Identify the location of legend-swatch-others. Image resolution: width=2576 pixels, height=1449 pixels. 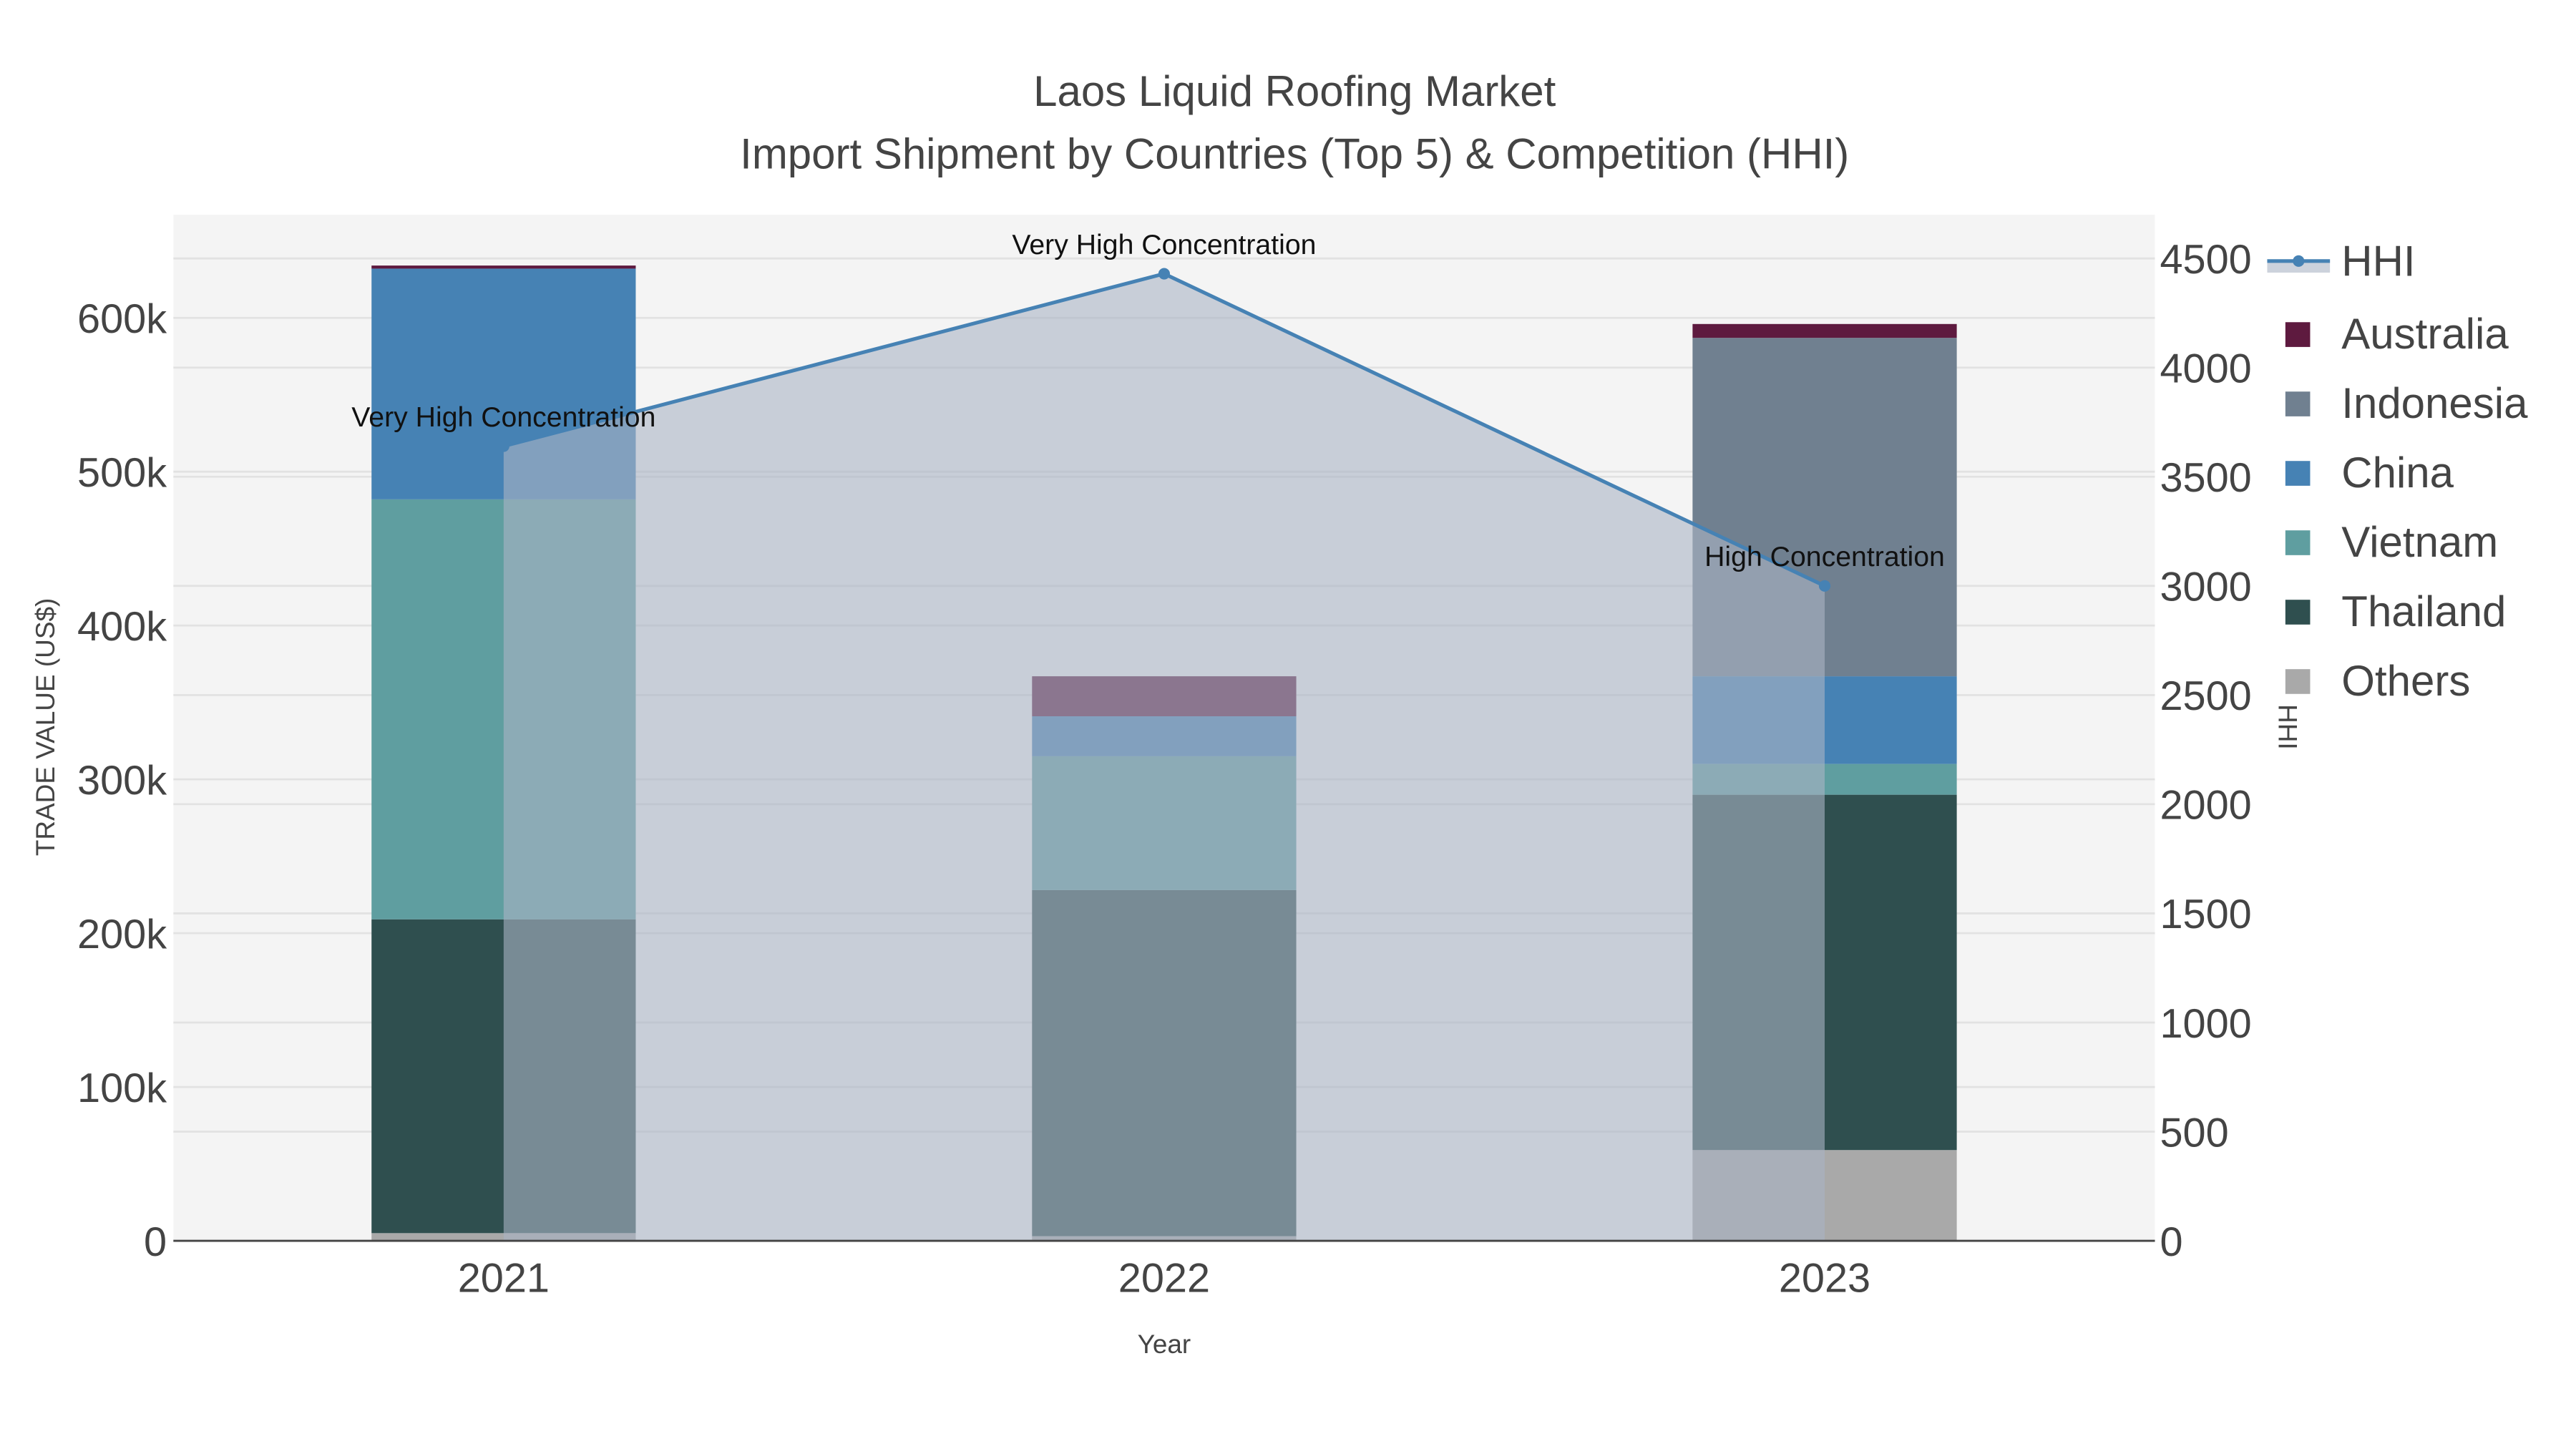
(2298, 681).